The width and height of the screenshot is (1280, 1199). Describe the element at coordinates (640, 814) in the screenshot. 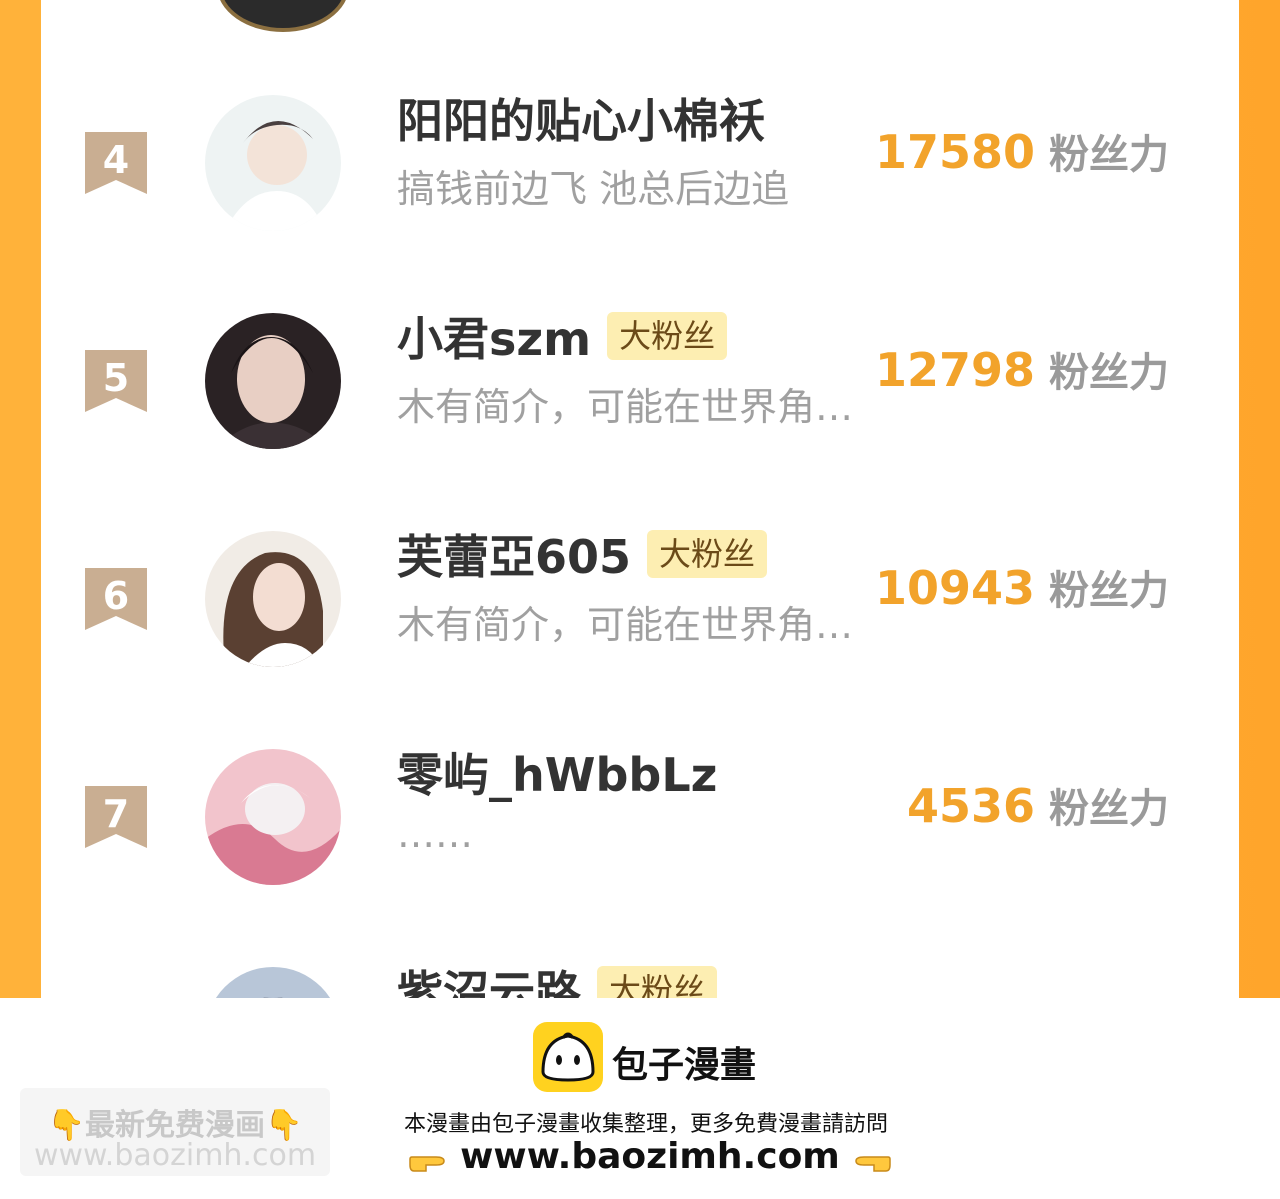

I see `ranking-row: 7 零屿_hWbbLz …… 4536 粉丝力` at that location.